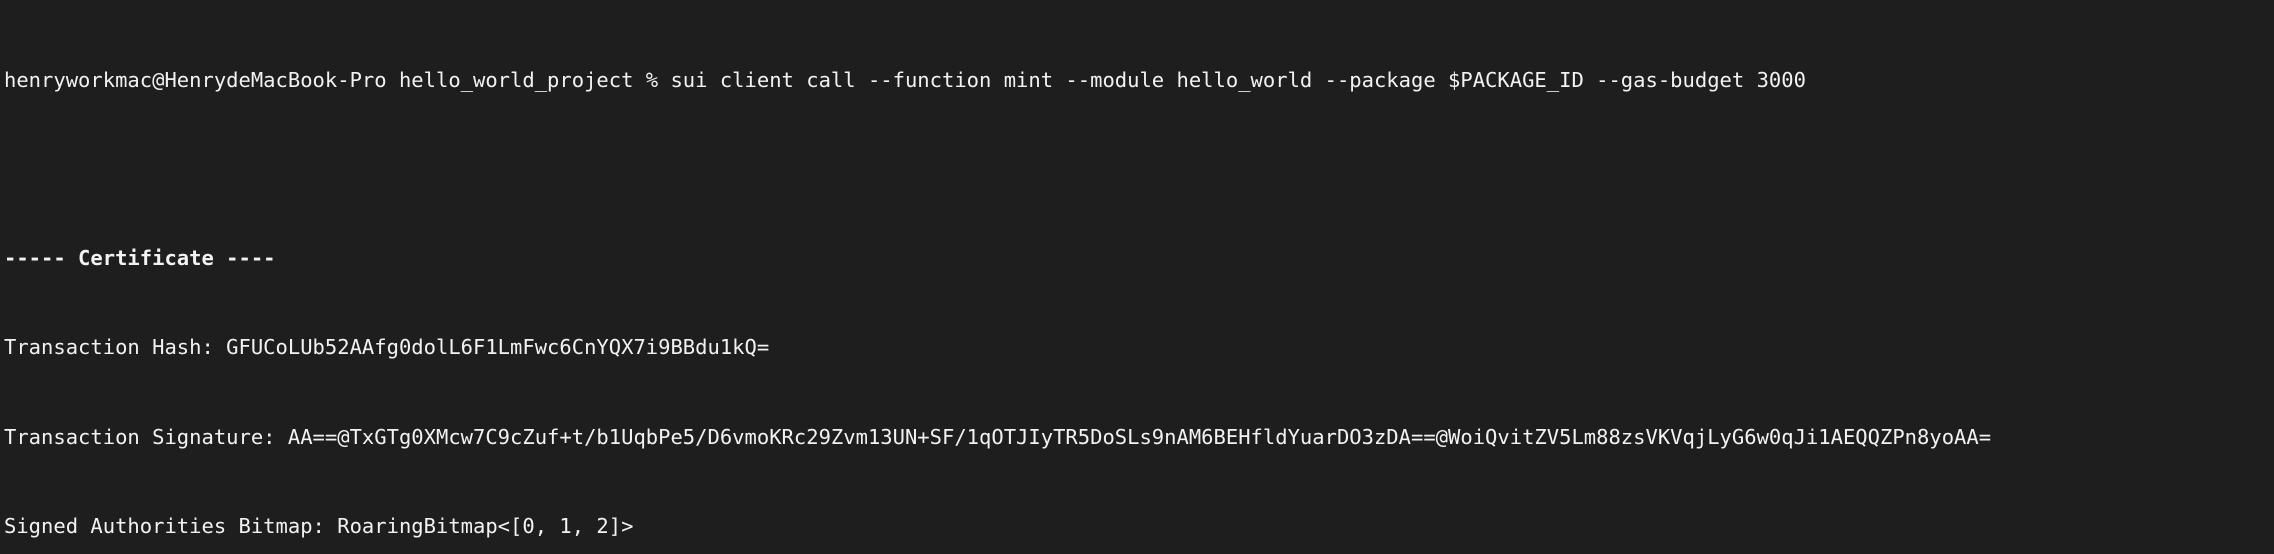 This screenshot has height=554, width=2274. Describe the element at coordinates (140, 258) in the screenshot. I see `certificate-header: ----- Certificate ----` at that location.